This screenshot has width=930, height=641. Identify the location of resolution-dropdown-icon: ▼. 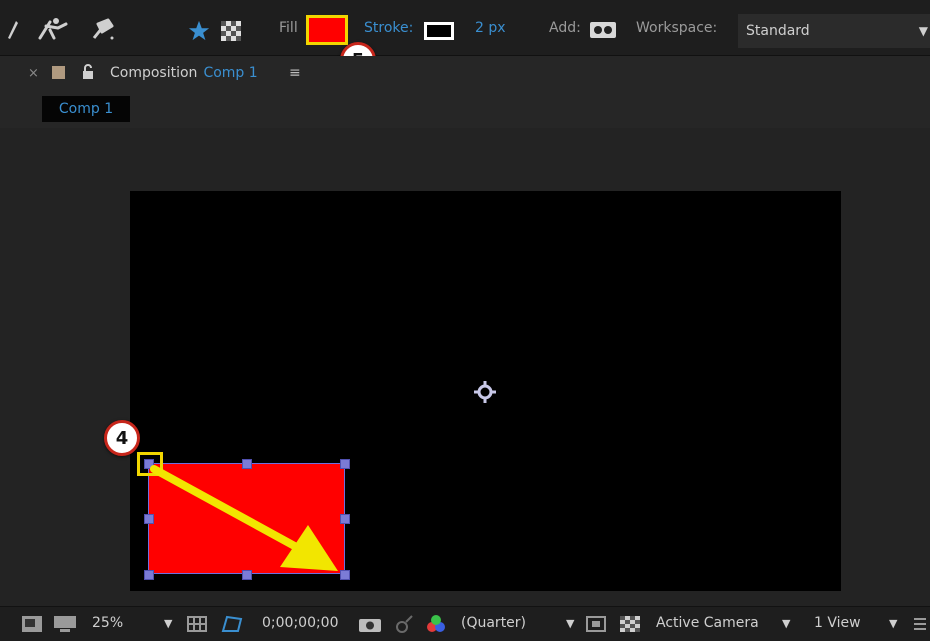
(570, 623).